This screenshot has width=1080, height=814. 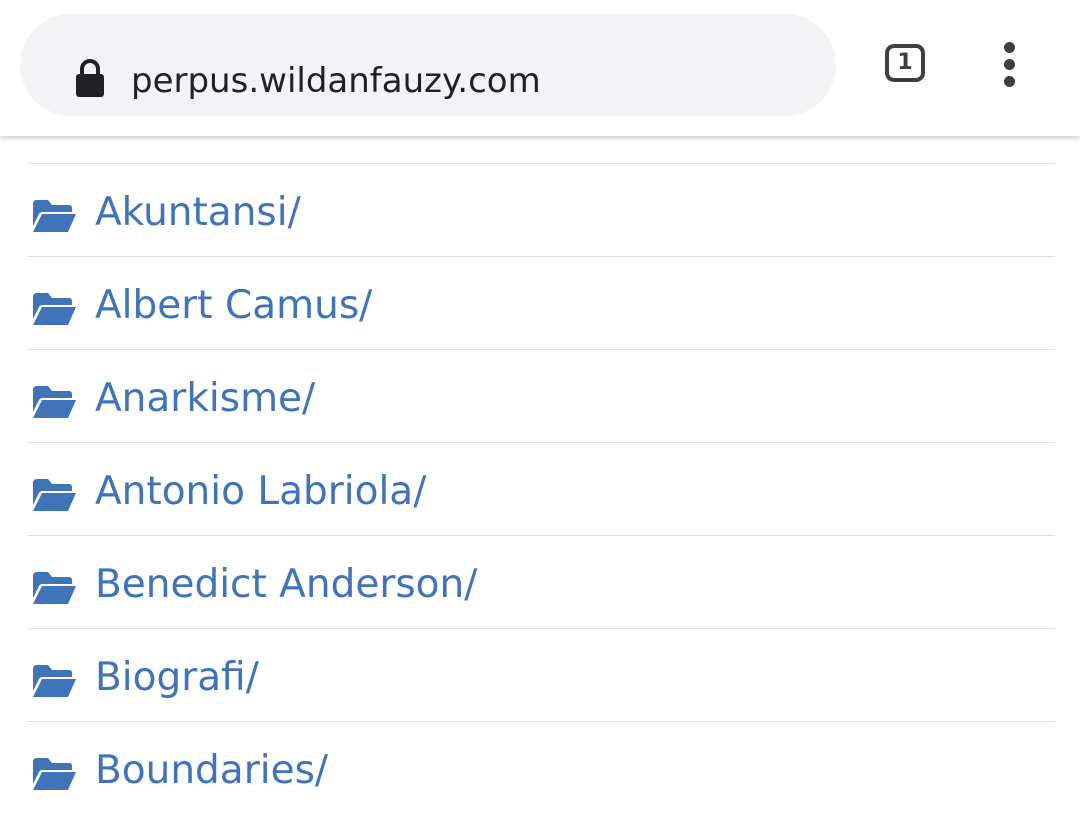 What do you see at coordinates (541, 674) in the screenshot?
I see `list-item: Biografi/` at bounding box center [541, 674].